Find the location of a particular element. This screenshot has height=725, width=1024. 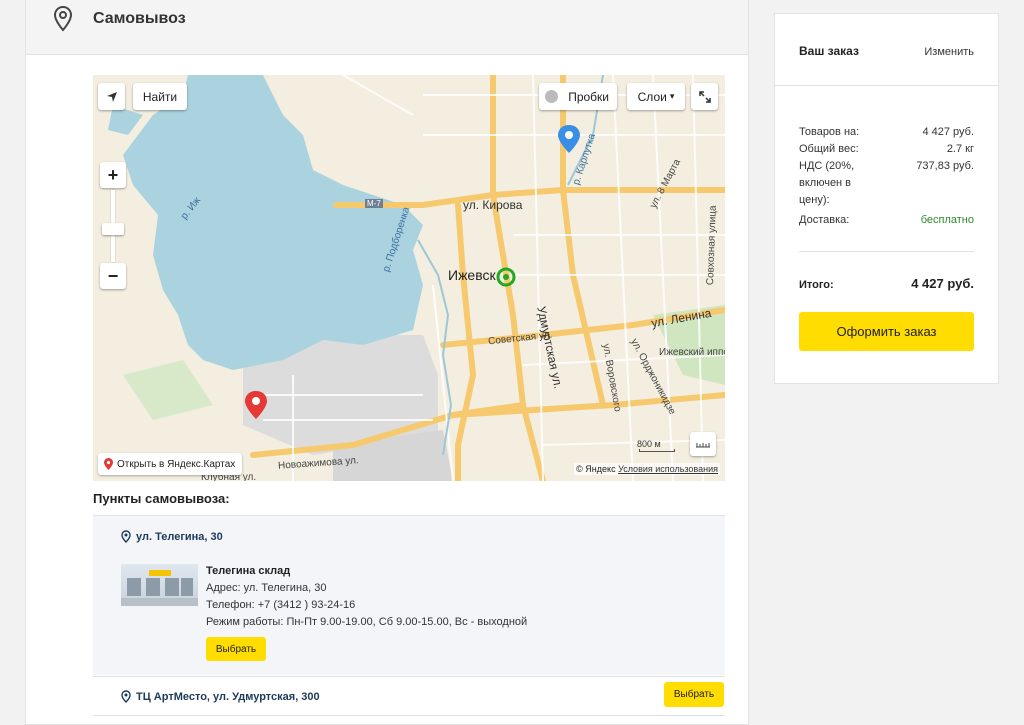

order-row-key: НДС (20%, включен в цену): is located at coordinates (827, 183).